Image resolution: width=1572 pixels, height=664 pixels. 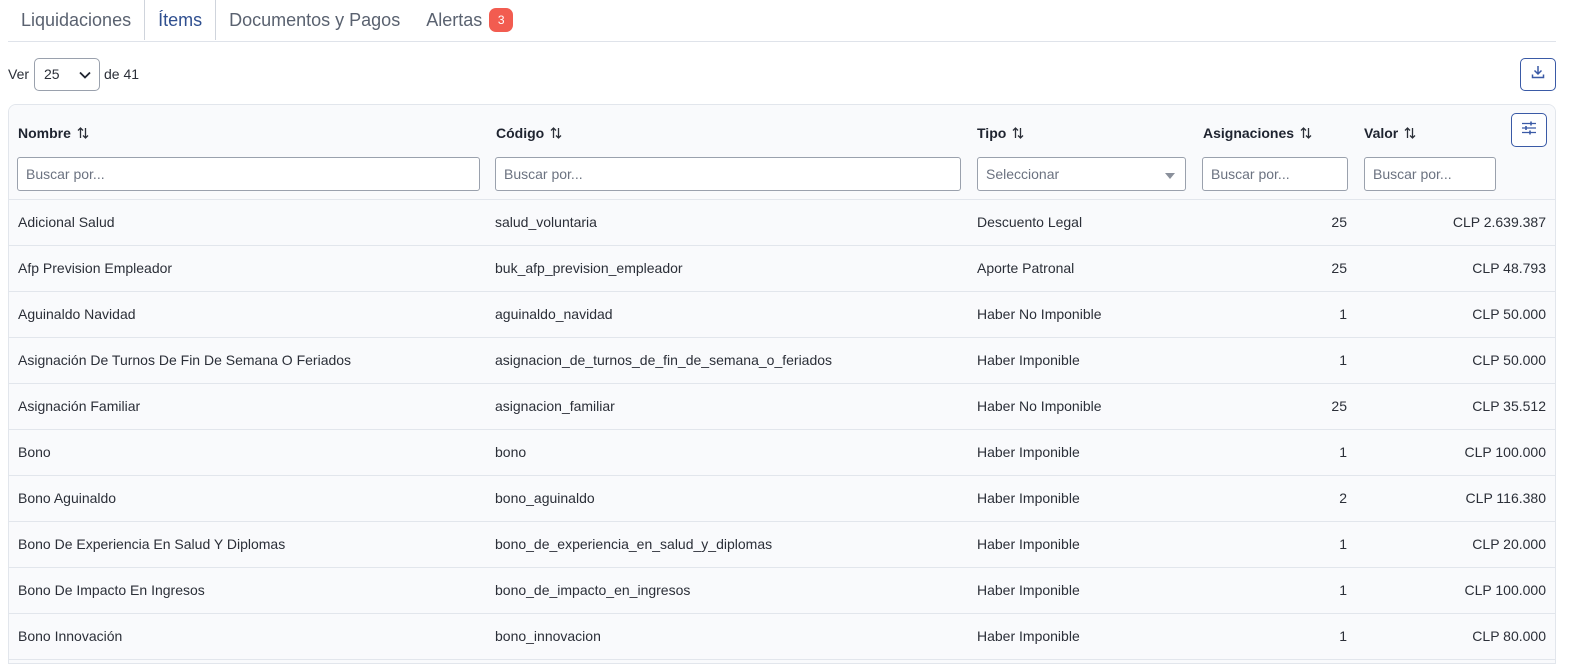 I want to click on cell-nombre: Bono De Experiencia En Salud Y Diplomas, so click(x=152, y=544).